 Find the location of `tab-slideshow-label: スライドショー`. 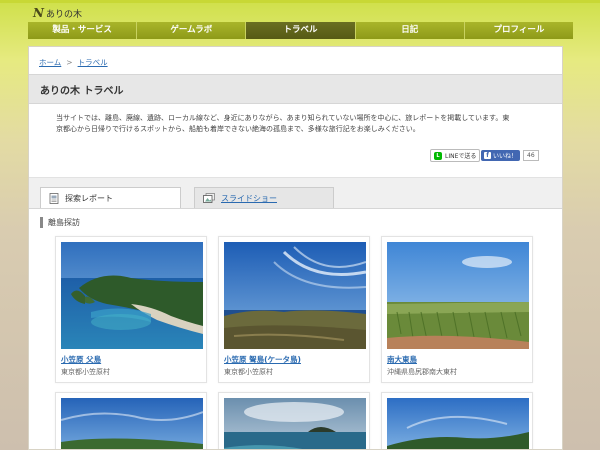

tab-slideshow-label: スライドショー is located at coordinates (249, 198).